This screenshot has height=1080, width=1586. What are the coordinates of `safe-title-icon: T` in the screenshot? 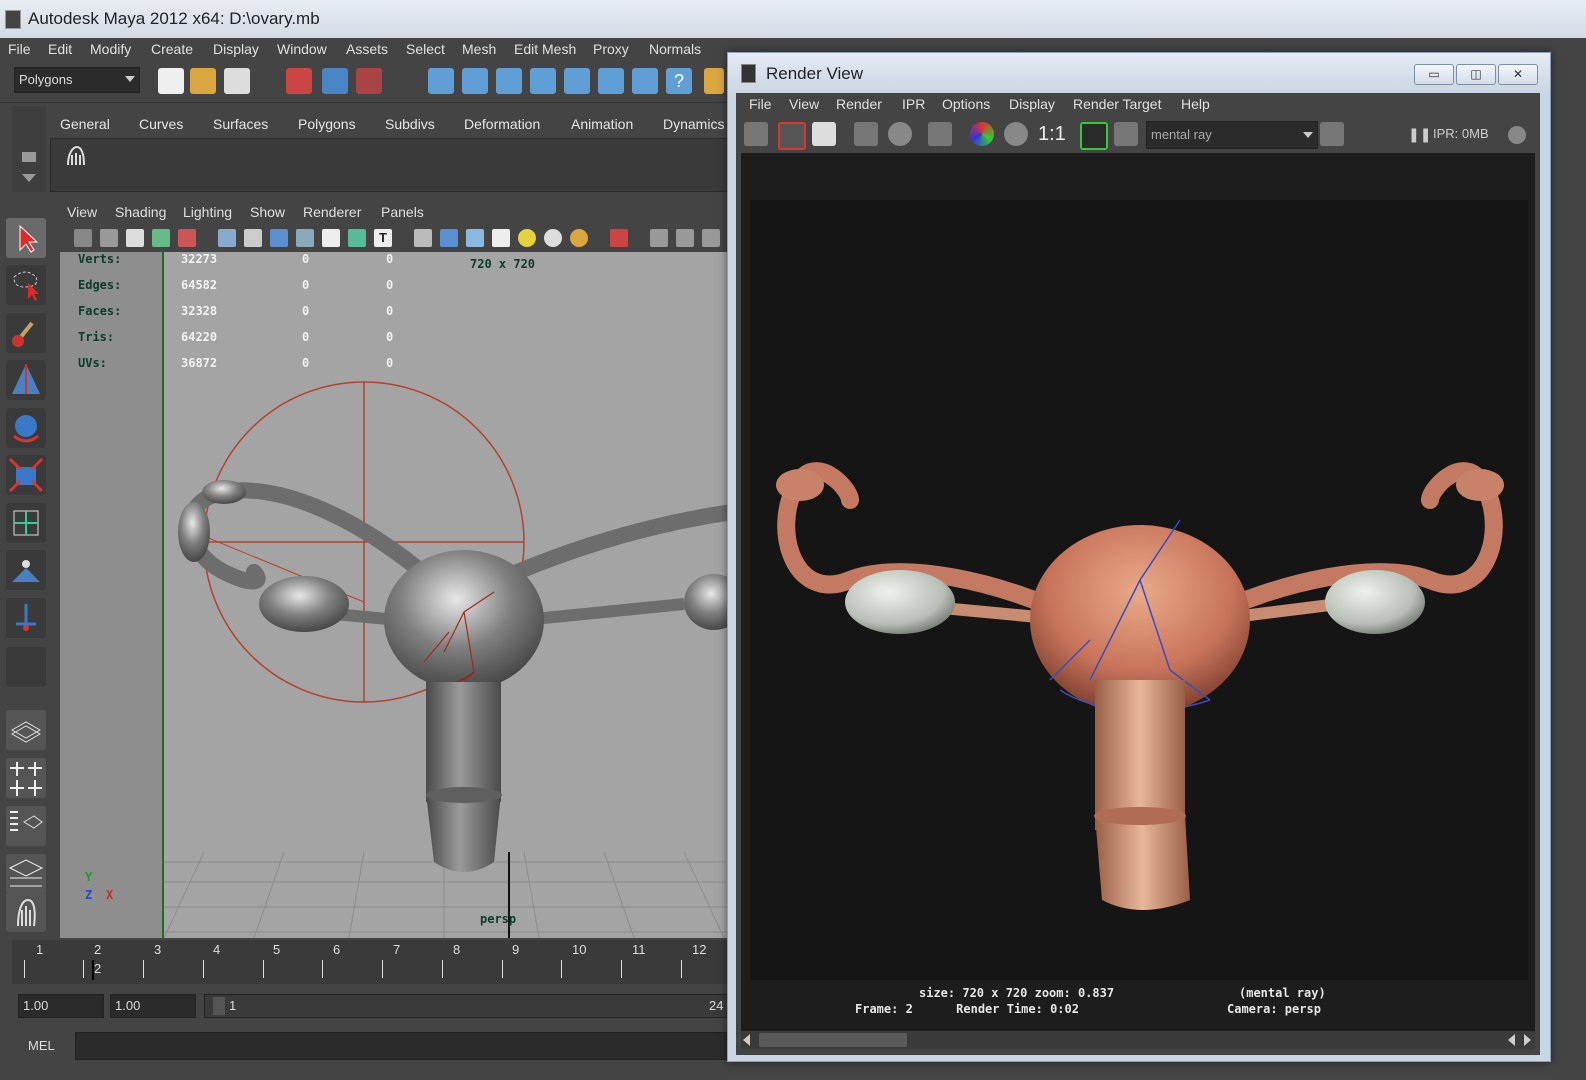 It's located at (383, 238).